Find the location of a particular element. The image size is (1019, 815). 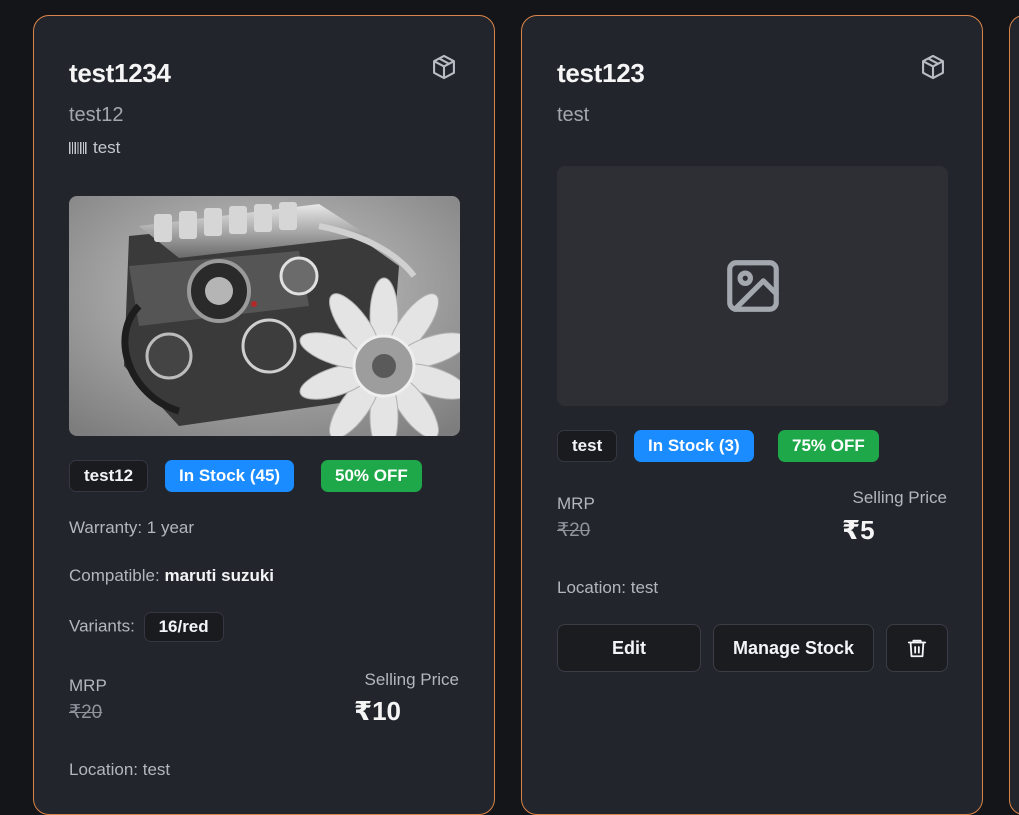

product-subtitle: test is located at coordinates (573, 115).